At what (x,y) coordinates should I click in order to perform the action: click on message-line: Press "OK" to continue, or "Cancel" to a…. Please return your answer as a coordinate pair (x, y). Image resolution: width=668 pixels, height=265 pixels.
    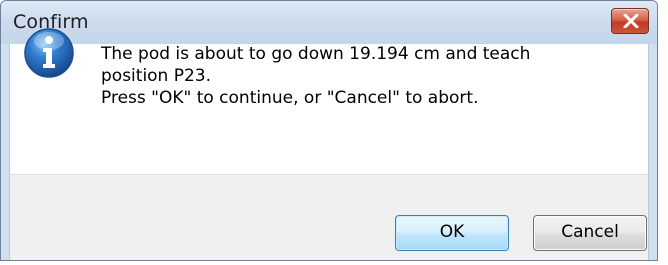
    Looking at the image, I should click on (290, 98).